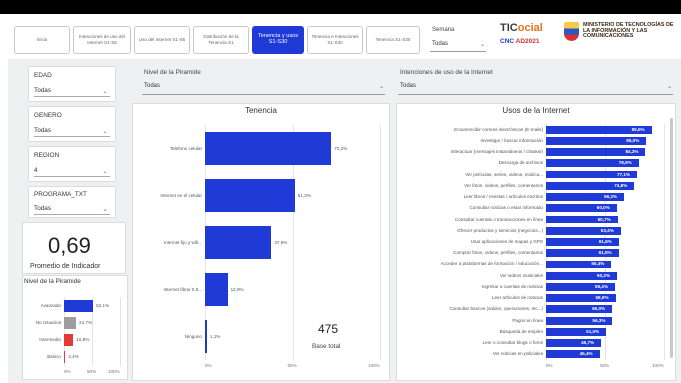 The image size is (681, 383). I want to click on data-label: 51,0%, so click(593, 331).